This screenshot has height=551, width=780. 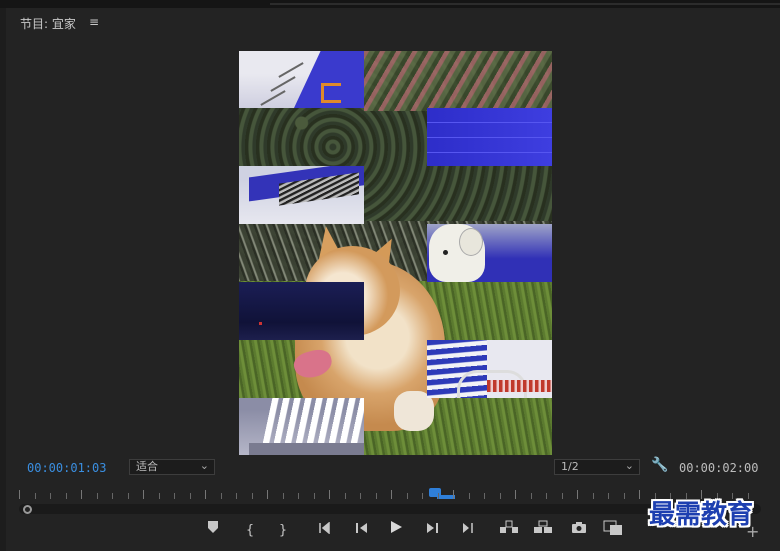 I want to click on panel-menu-icon: ≡, so click(x=94, y=22).